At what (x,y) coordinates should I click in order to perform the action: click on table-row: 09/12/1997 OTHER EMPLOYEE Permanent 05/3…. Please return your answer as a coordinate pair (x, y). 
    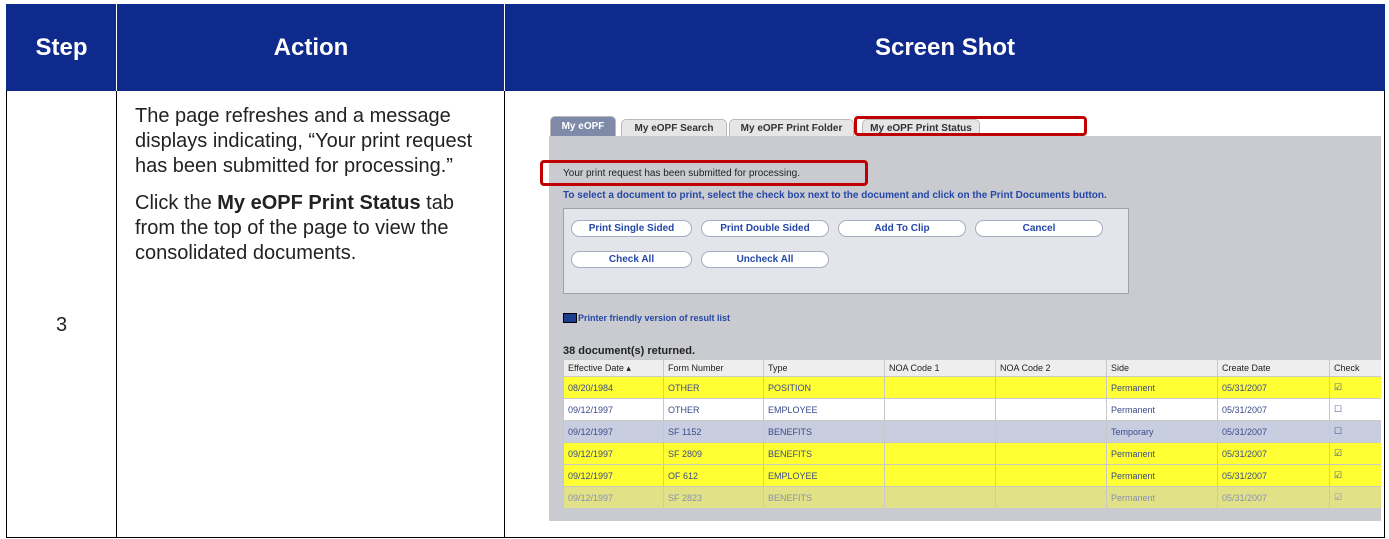
    Looking at the image, I should click on (972, 409).